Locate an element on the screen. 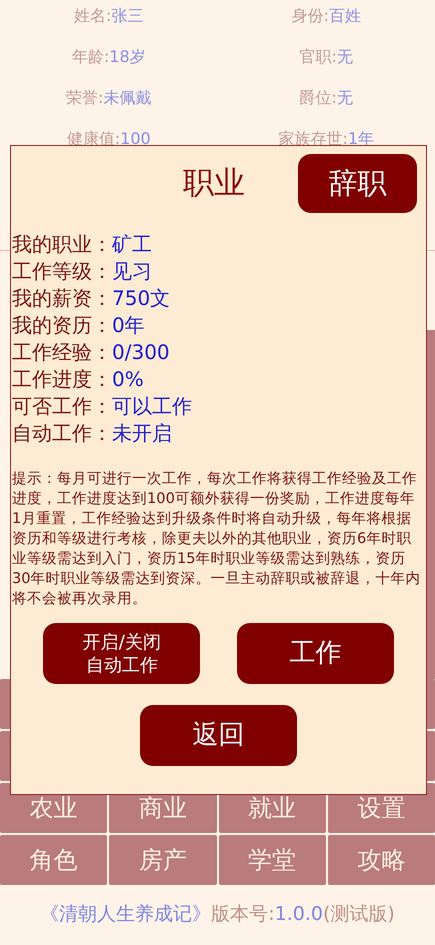 The height and width of the screenshot is (945, 435). stat-value: 1年 is located at coordinates (361, 139).